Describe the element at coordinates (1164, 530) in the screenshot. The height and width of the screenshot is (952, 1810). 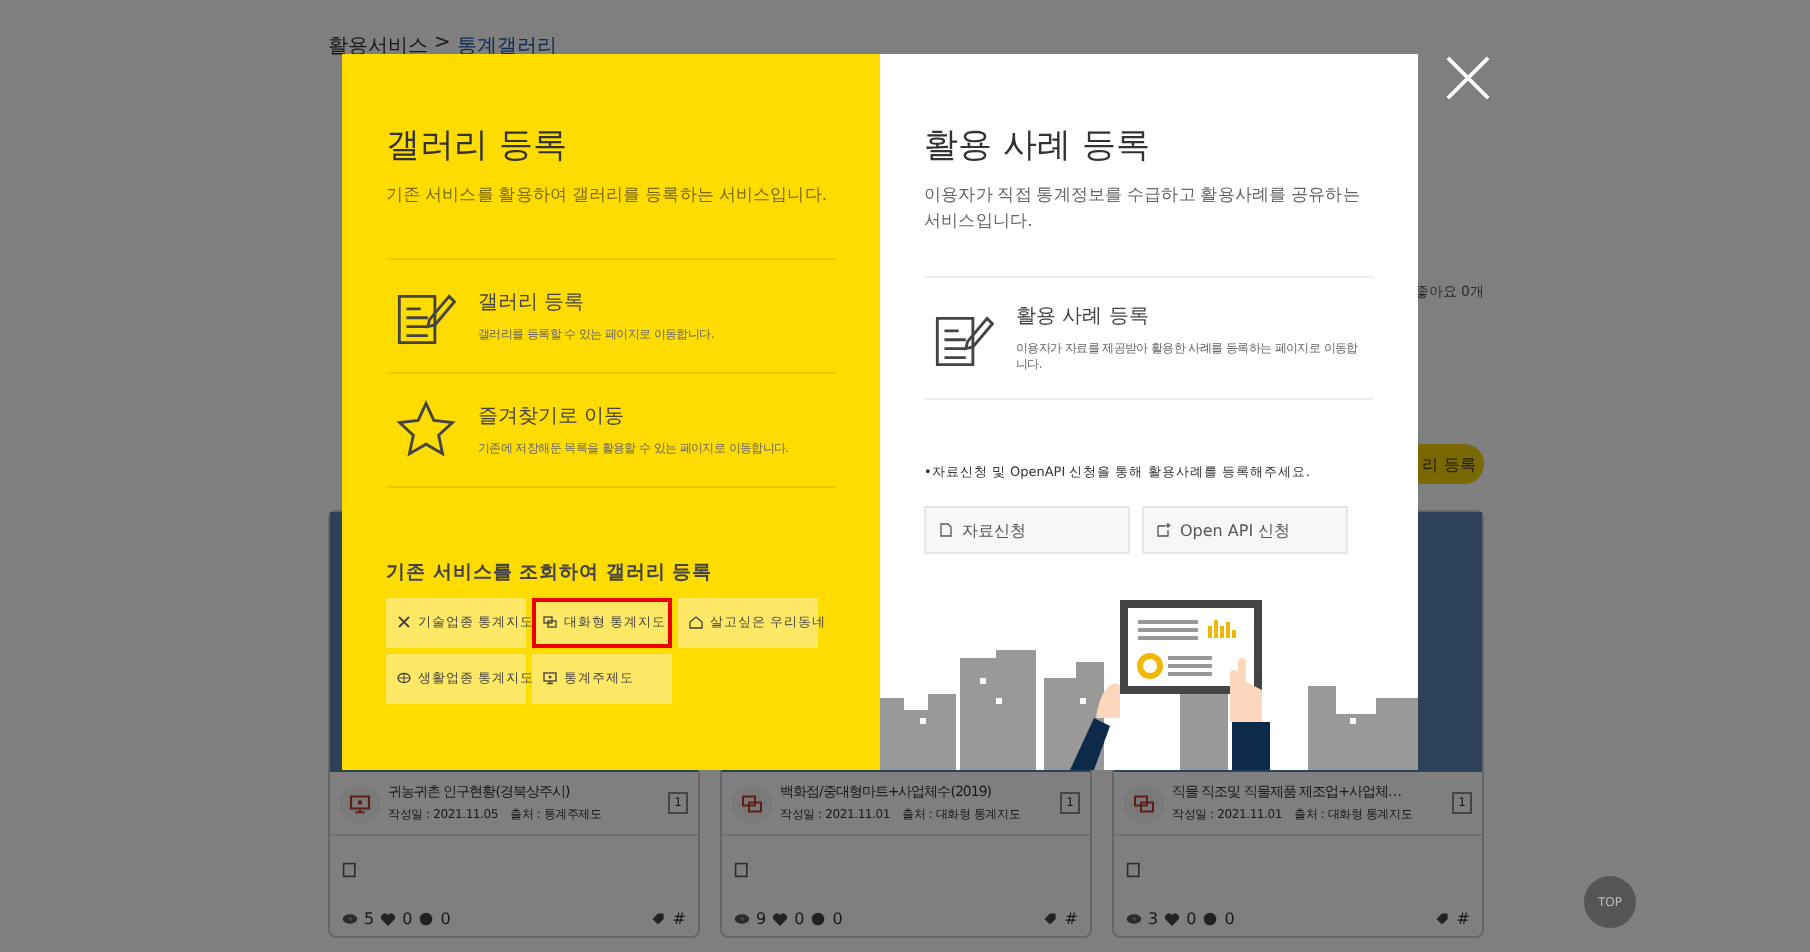
I see `edit-icon` at that location.